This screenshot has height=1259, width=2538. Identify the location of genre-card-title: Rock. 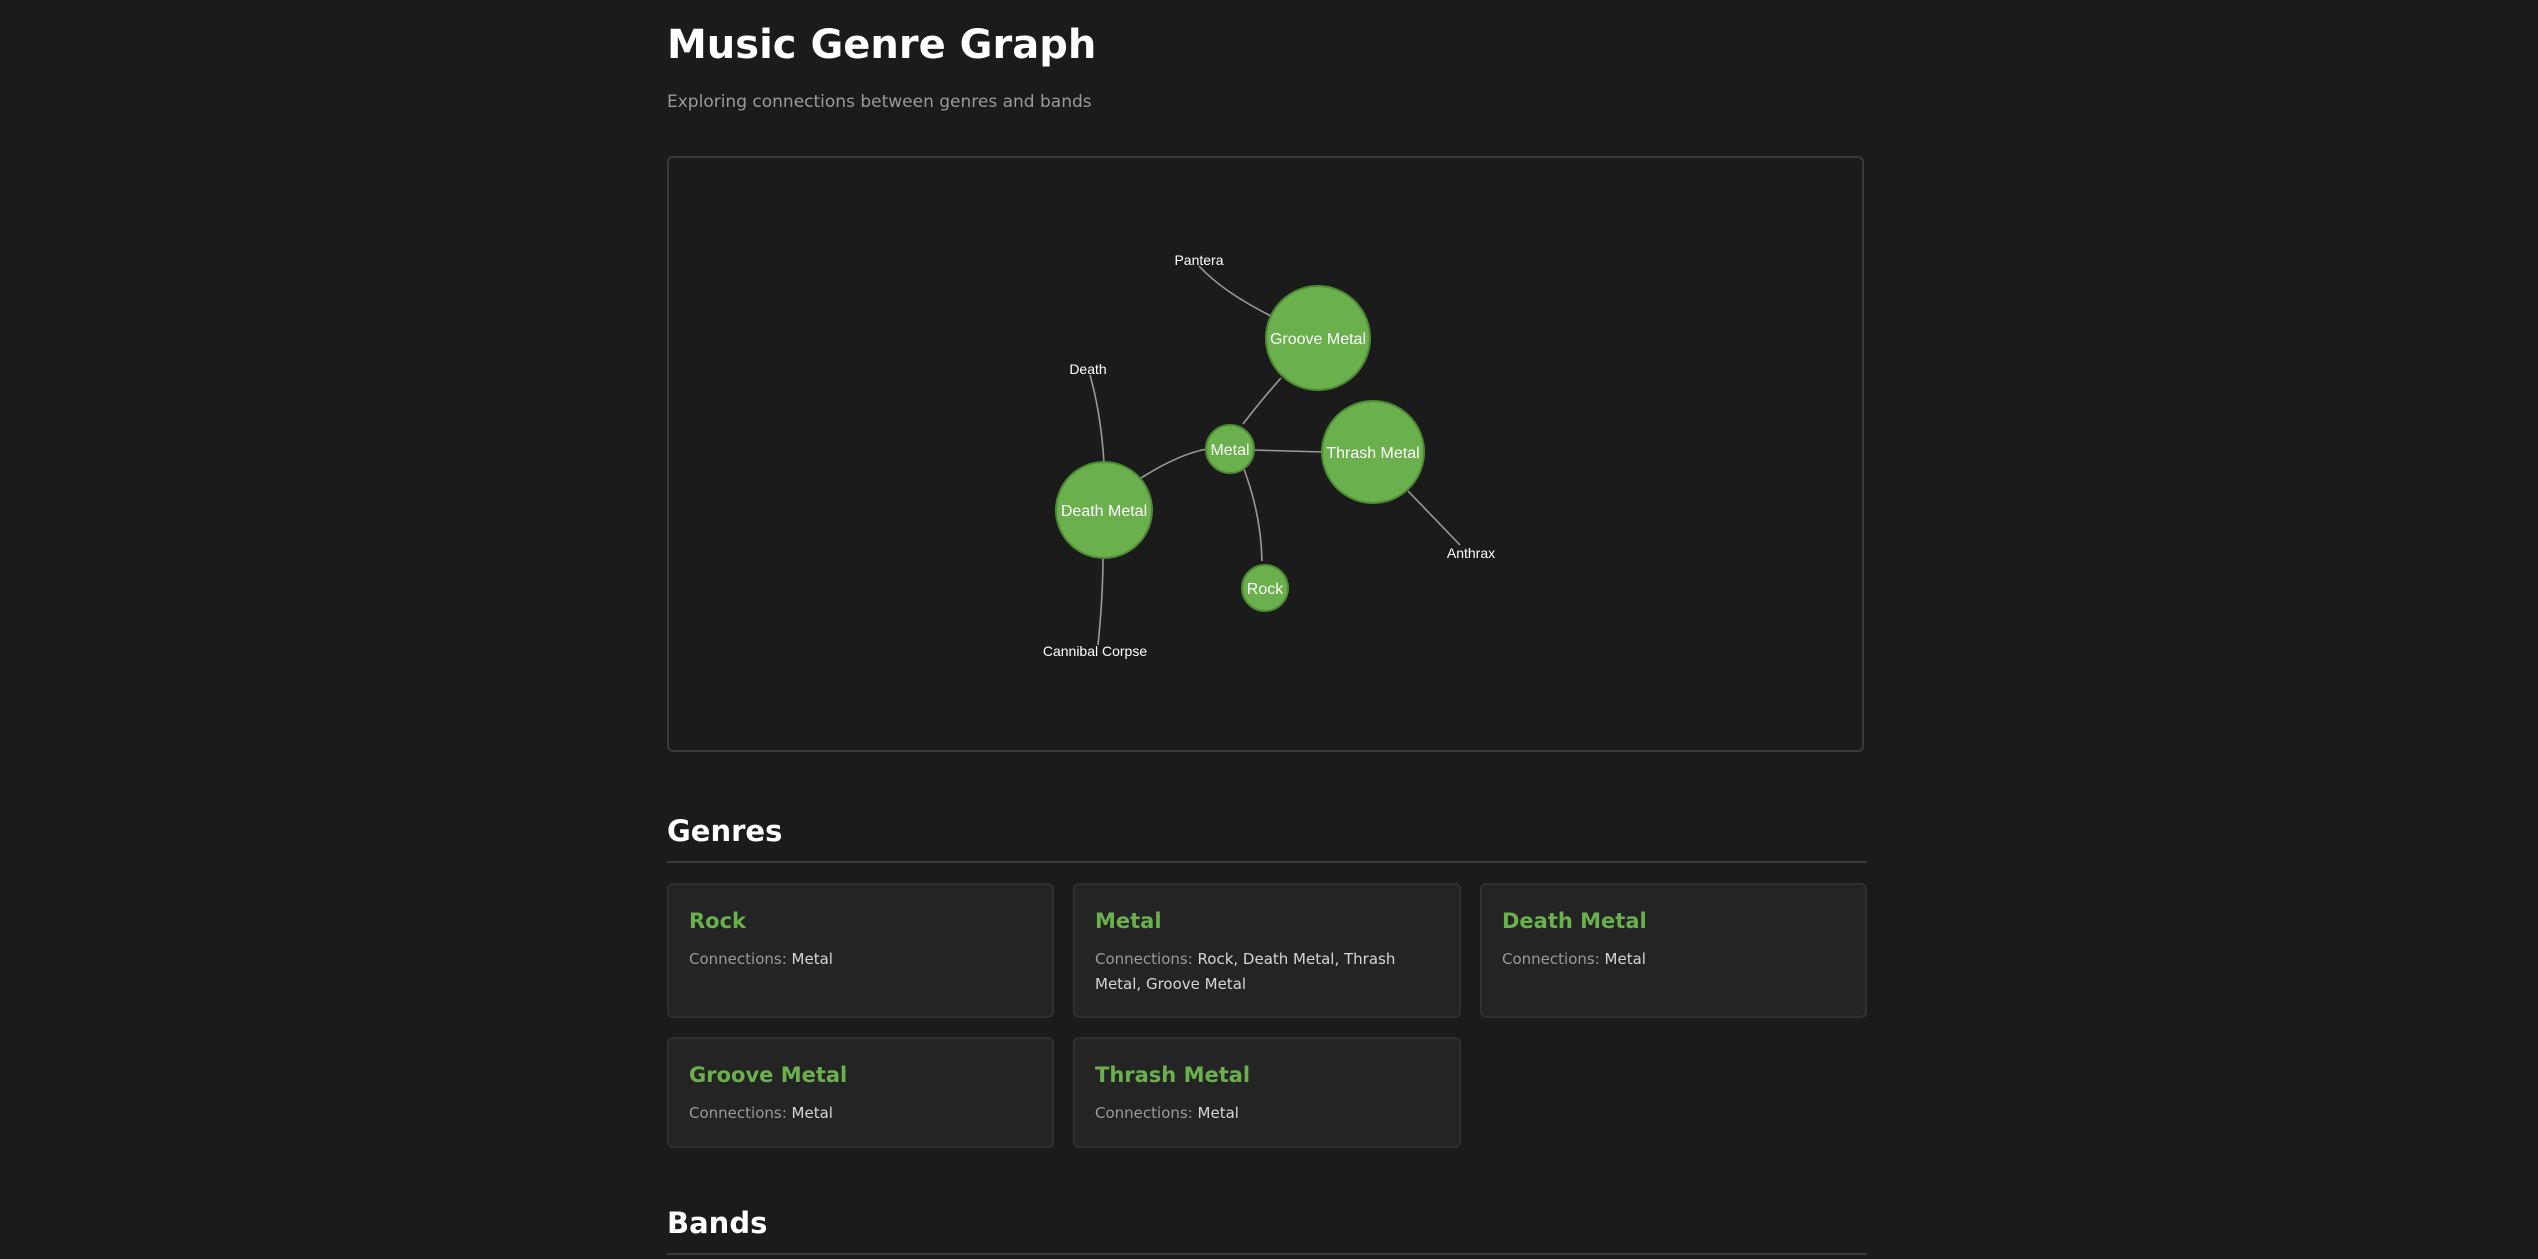
(860, 921).